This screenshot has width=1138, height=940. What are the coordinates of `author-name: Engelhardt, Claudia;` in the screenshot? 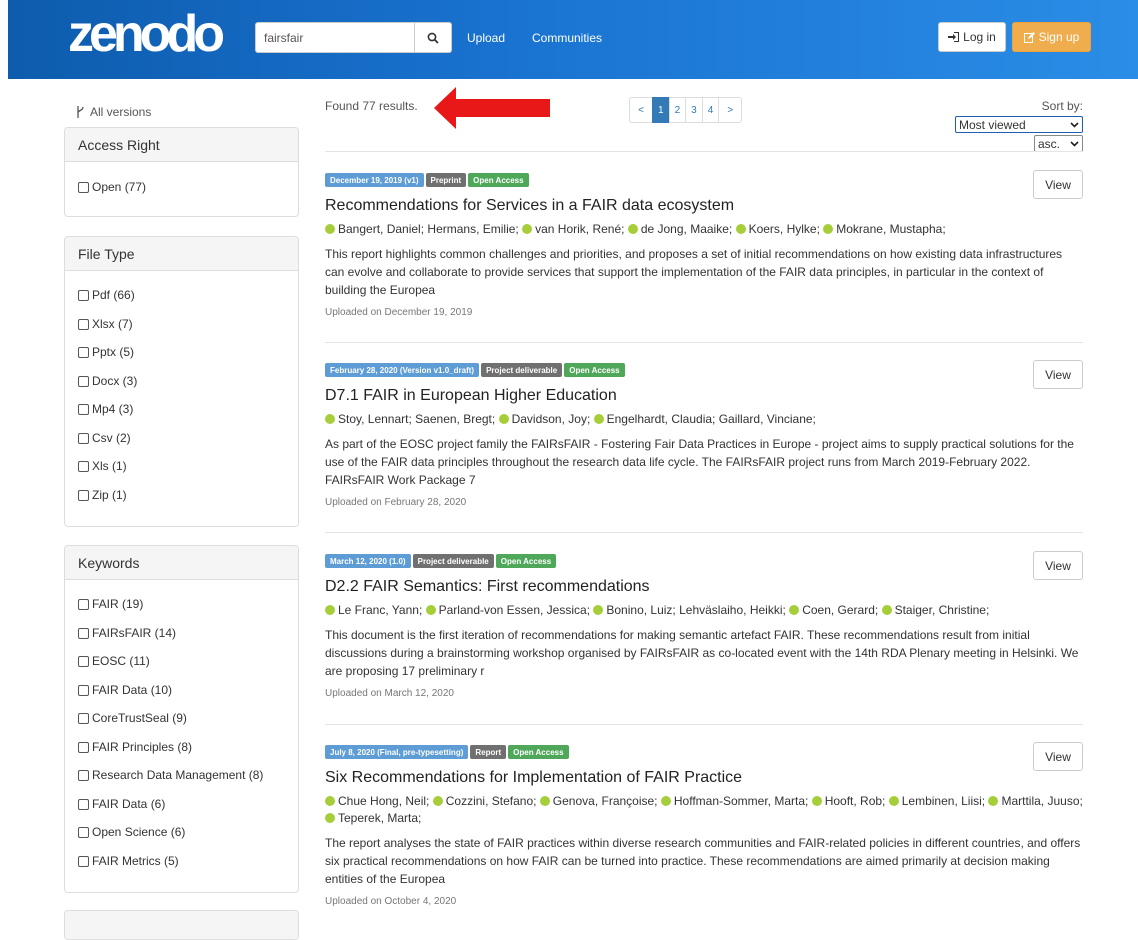 It's located at (661, 419).